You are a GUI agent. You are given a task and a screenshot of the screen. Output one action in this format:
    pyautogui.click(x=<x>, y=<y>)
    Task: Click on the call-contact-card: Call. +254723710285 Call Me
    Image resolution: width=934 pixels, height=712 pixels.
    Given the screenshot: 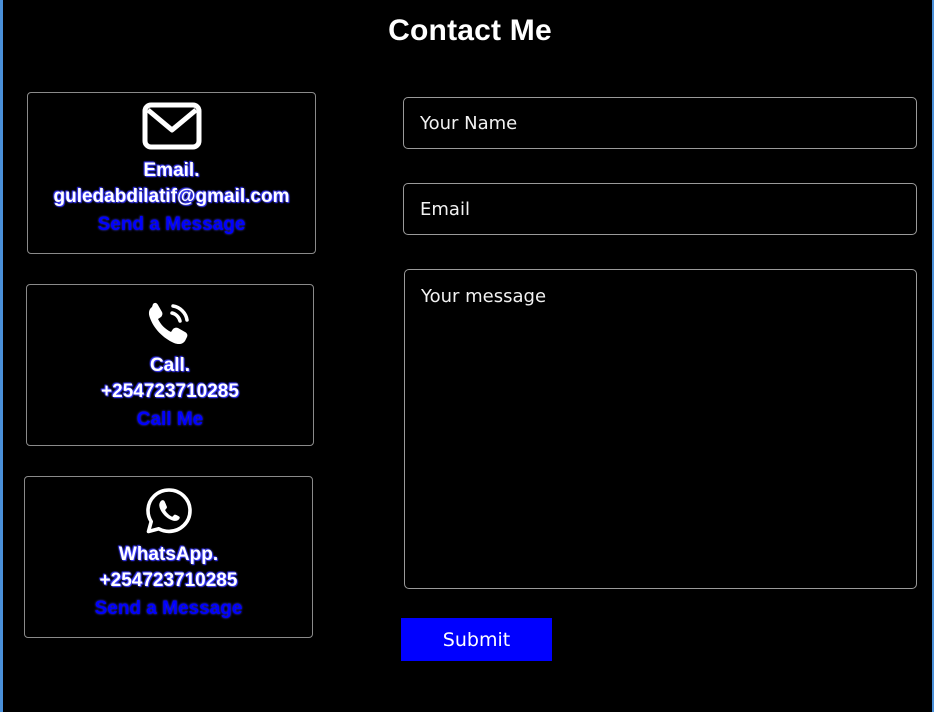 What is the action you would take?
    pyautogui.click(x=170, y=365)
    